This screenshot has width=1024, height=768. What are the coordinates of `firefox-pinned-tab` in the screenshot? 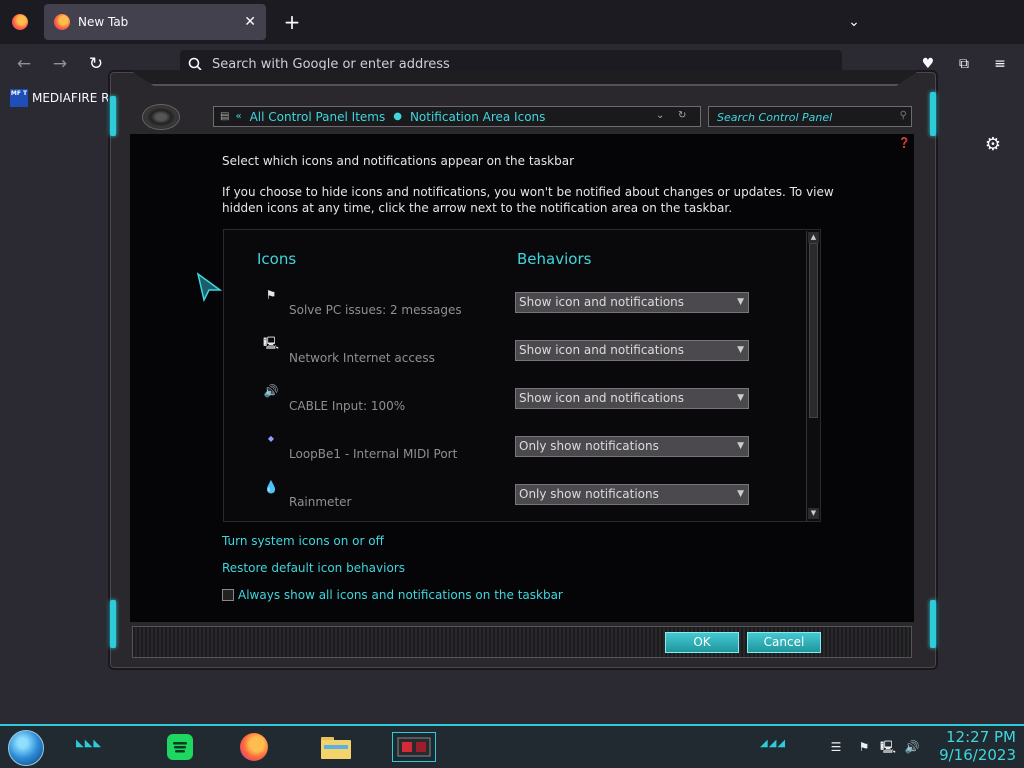 It's located at (20, 22).